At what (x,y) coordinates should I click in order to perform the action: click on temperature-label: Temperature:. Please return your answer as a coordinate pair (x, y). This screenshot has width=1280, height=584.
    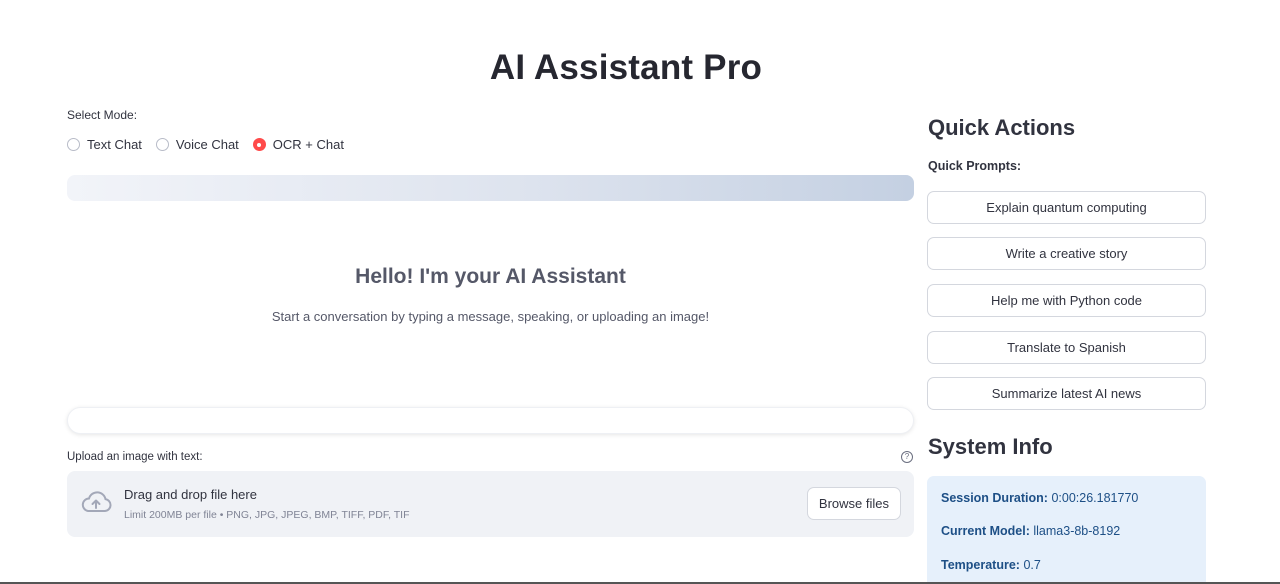
    Looking at the image, I should click on (980, 565).